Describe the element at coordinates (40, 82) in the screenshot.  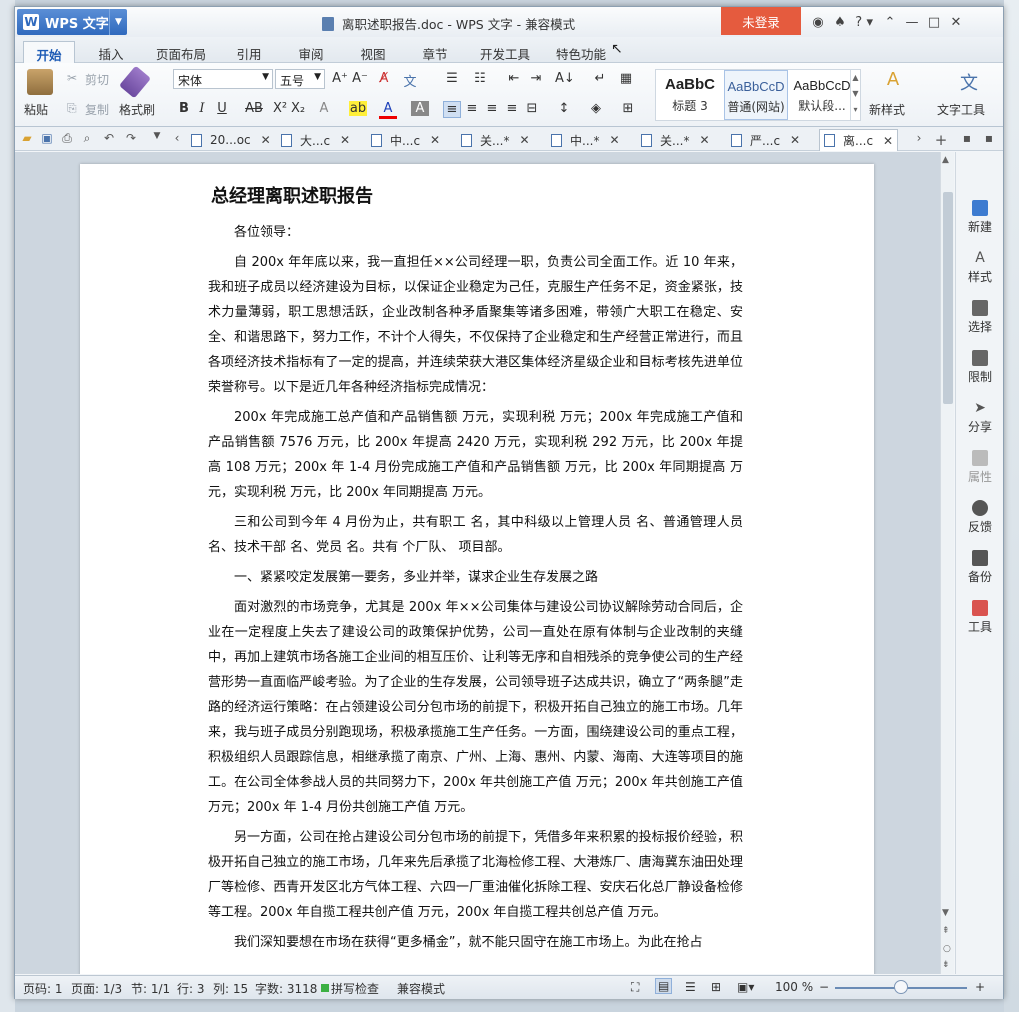
I see `paste-icon` at that location.